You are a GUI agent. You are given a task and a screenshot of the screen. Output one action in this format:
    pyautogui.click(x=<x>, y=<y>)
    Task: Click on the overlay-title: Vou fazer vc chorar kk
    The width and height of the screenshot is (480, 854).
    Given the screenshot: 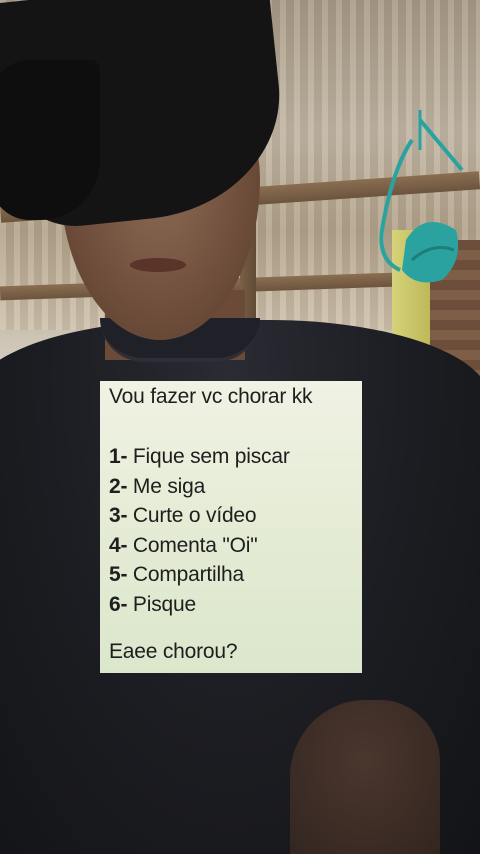 What is the action you would take?
    pyautogui.click(x=211, y=396)
    